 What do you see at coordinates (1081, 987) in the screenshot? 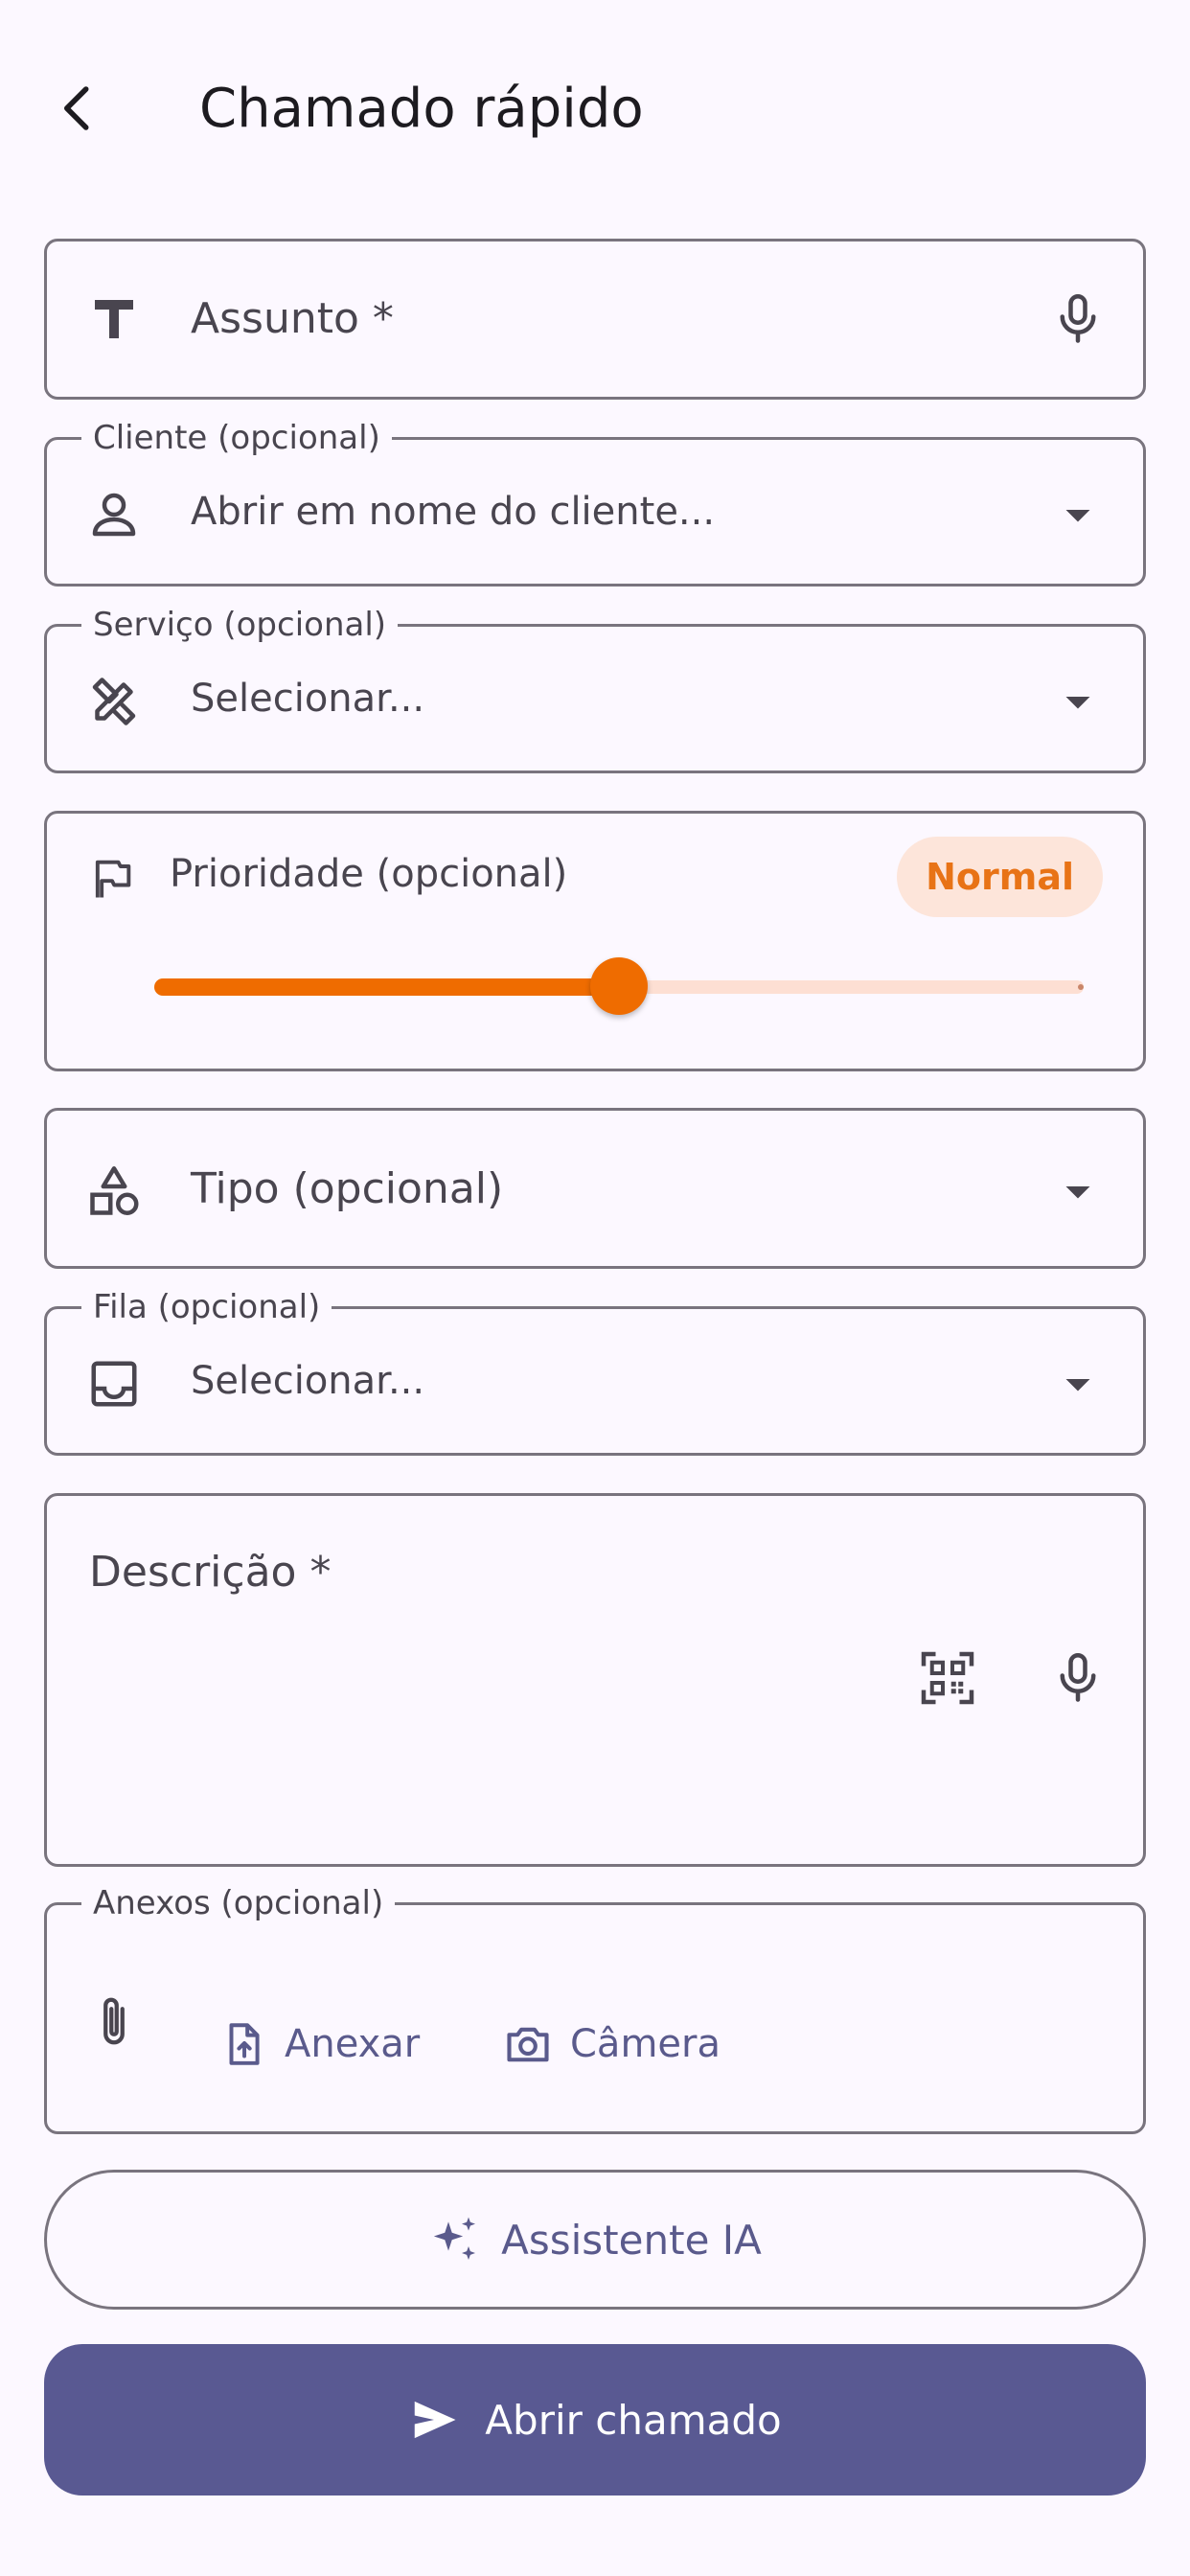
I see `slider-end-tick` at bounding box center [1081, 987].